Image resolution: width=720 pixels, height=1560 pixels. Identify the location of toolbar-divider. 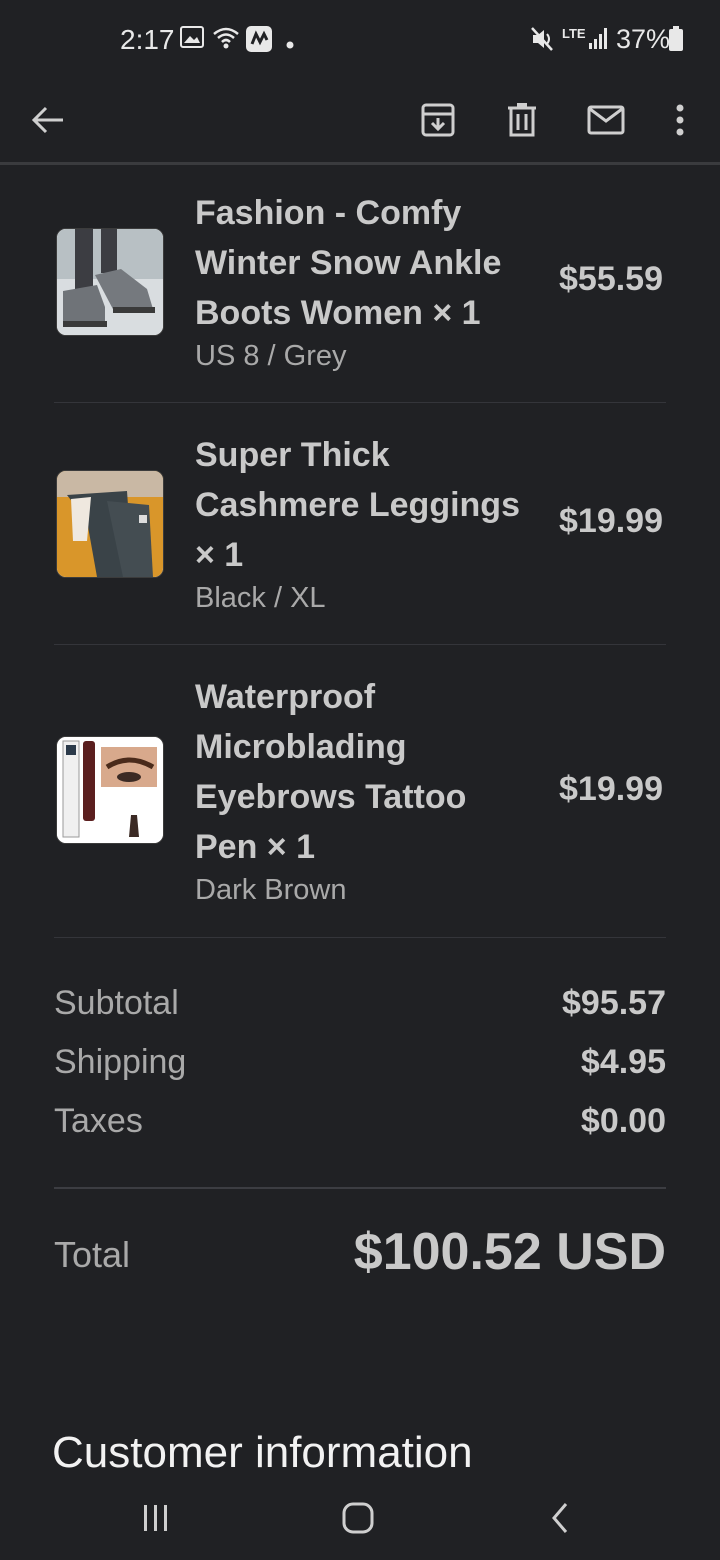
(360, 163).